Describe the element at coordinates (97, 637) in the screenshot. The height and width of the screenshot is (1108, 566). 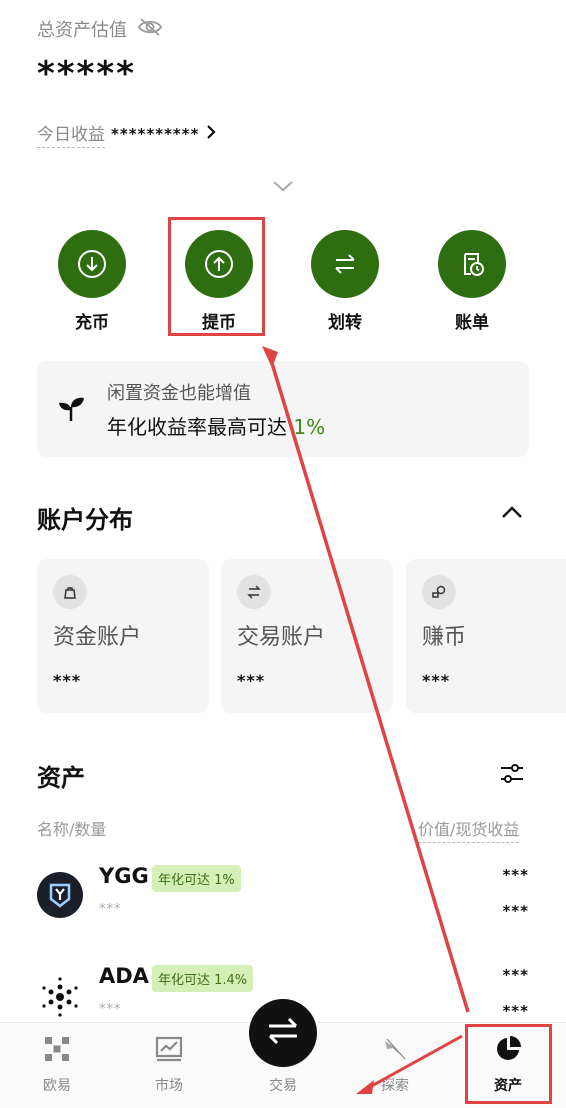
I see `account-name: 资金账户` at that location.